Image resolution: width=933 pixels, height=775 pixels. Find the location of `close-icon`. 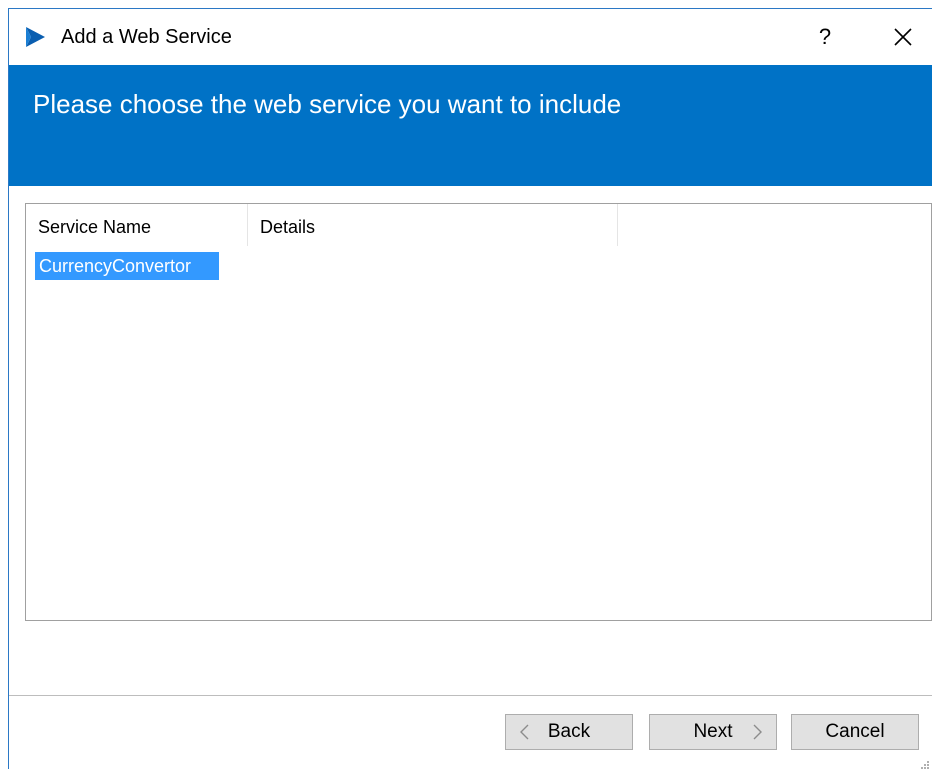

close-icon is located at coordinates (903, 44).